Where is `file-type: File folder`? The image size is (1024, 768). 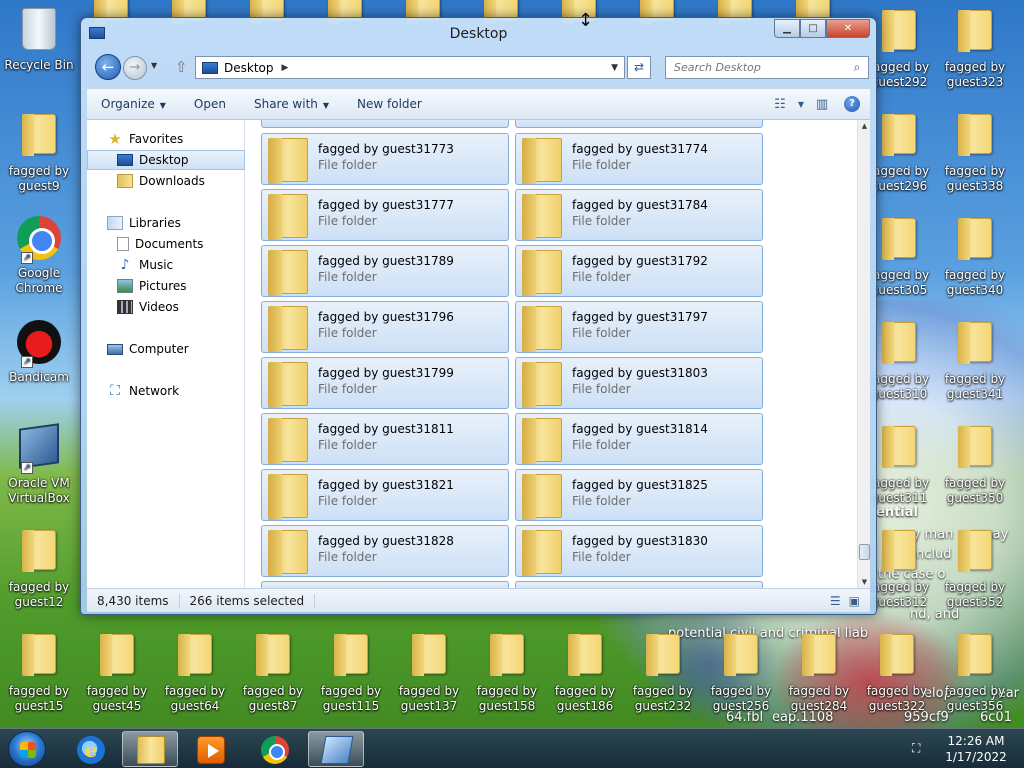
file-type: File folder is located at coordinates (601, 221).